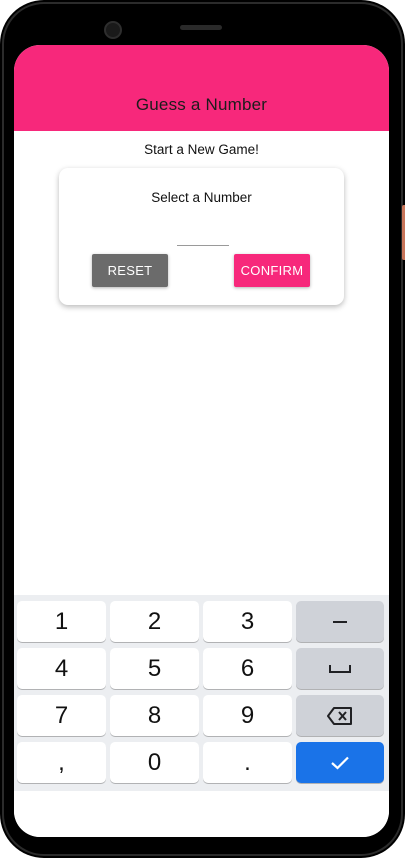 The height and width of the screenshot is (858, 405). What do you see at coordinates (130, 270) in the screenshot?
I see `reset-button: RESET` at bounding box center [130, 270].